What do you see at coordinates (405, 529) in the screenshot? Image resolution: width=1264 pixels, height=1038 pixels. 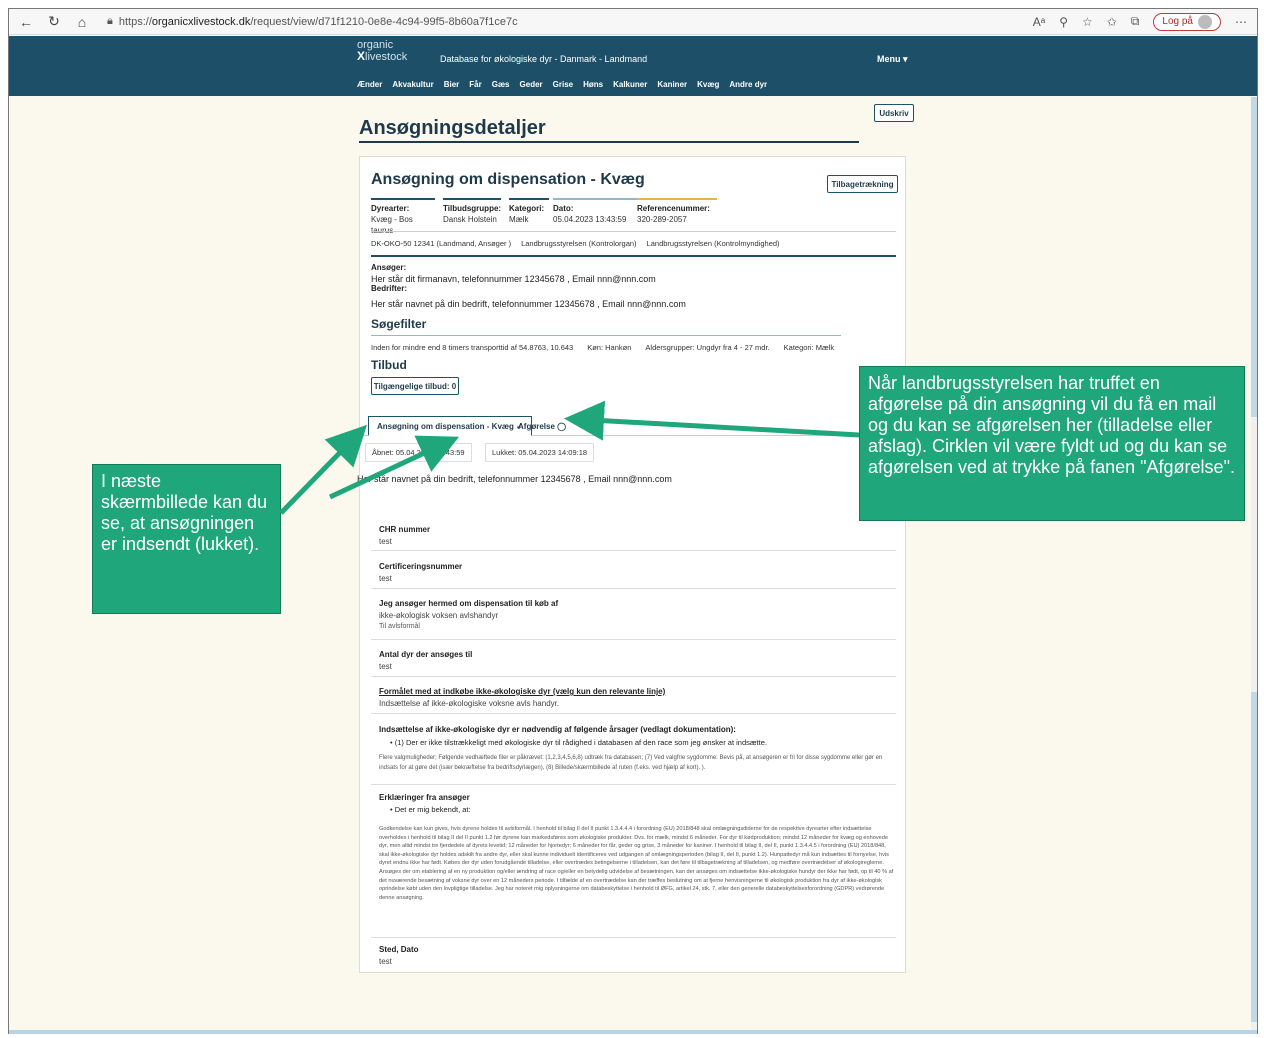 I see `field-label: CHR nummer` at bounding box center [405, 529].